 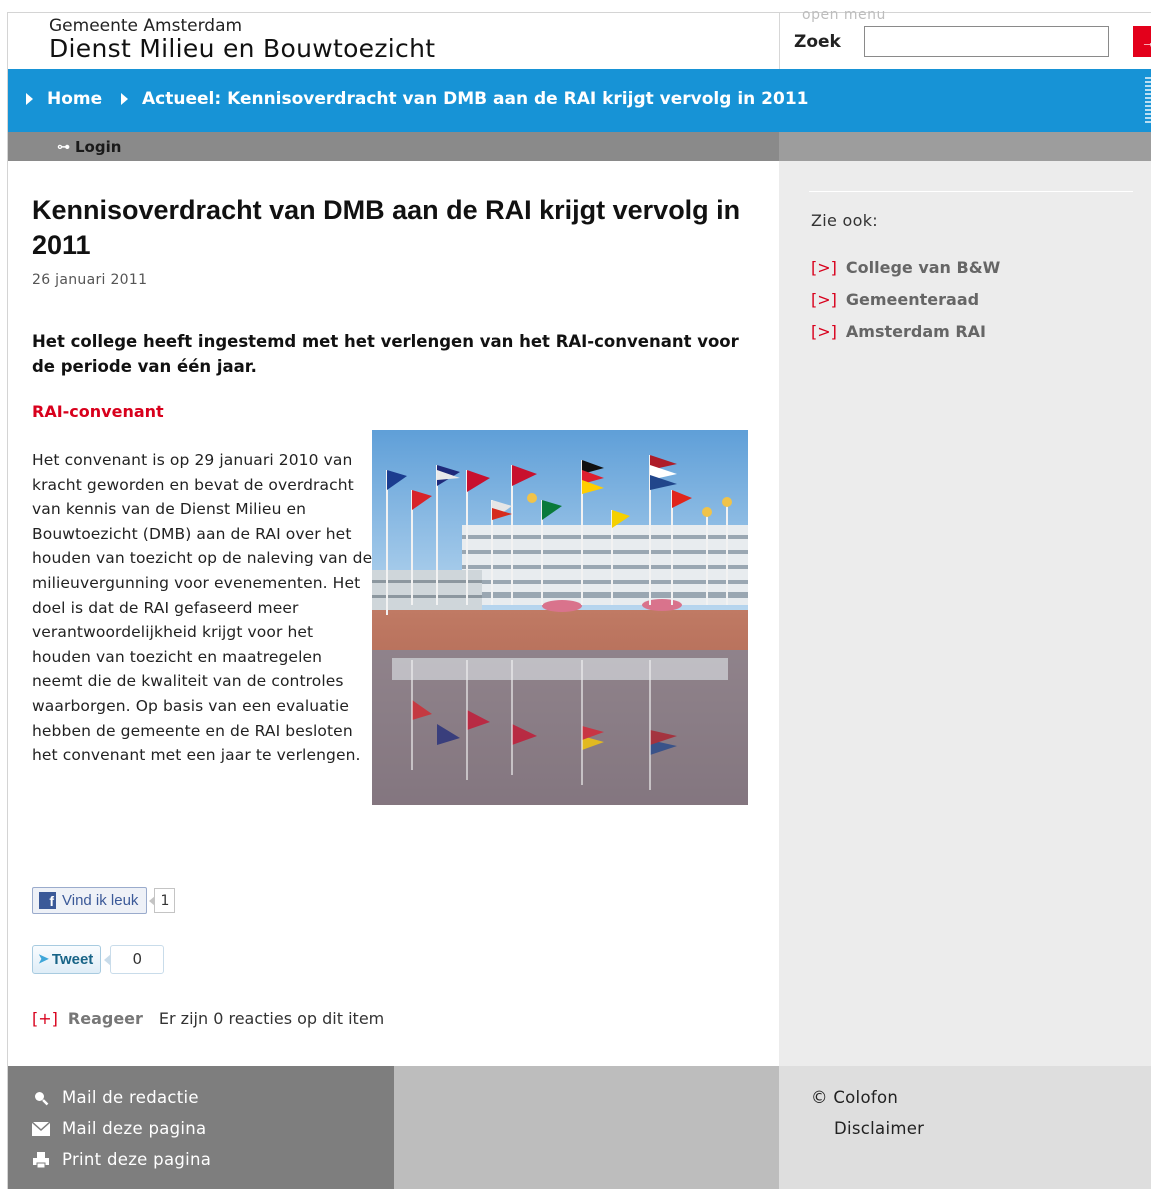 What do you see at coordinates (986, 41) in the screenshot?
I see `search-input` at bounding box center [986, 41].